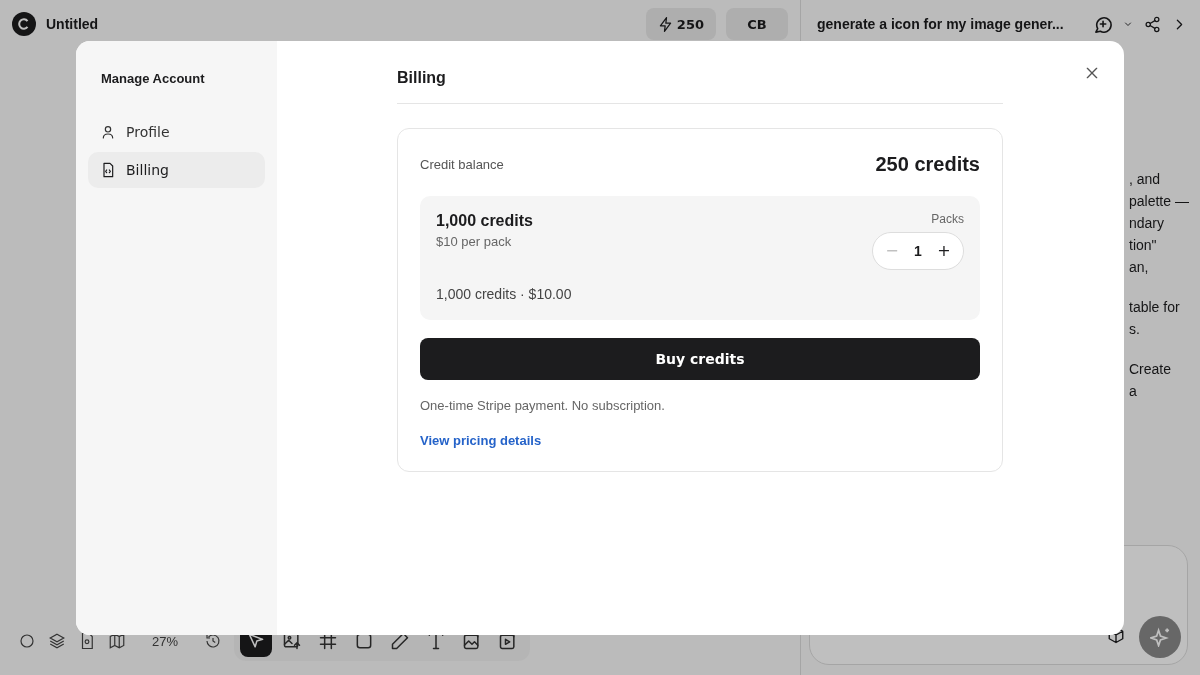 This screenshot has width=1200, height=675. I want to click on order-summary: 1,000 credits · $10.00, so click(504, 293).